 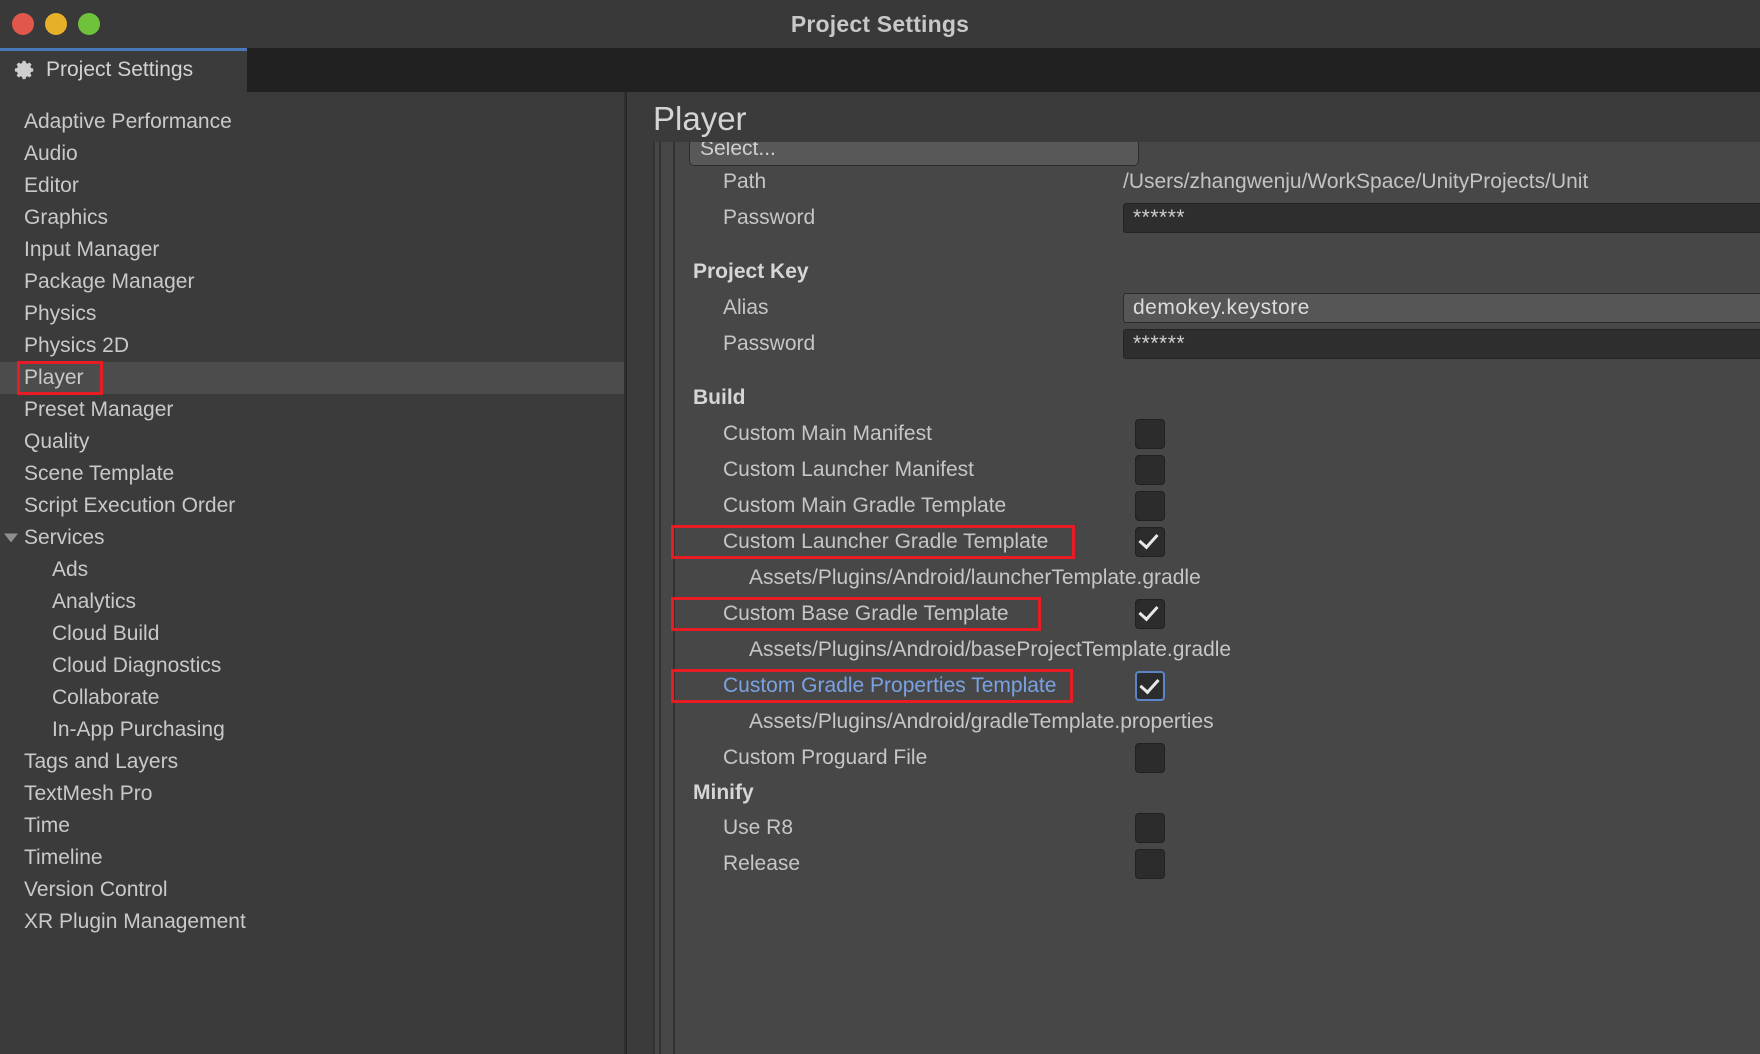 What do you see at coordinates (1219, 272) in the screenshot?
I see `row-project-key-header: Project Key` at bounding box center [1219, 272].